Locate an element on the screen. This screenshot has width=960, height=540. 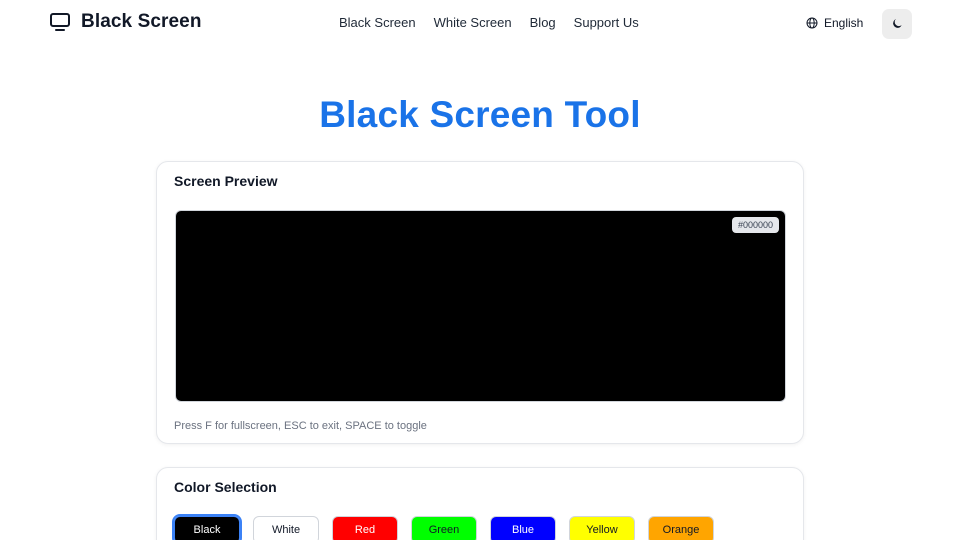
nav-support-us: Support Us is located at coordinates (606, 22).